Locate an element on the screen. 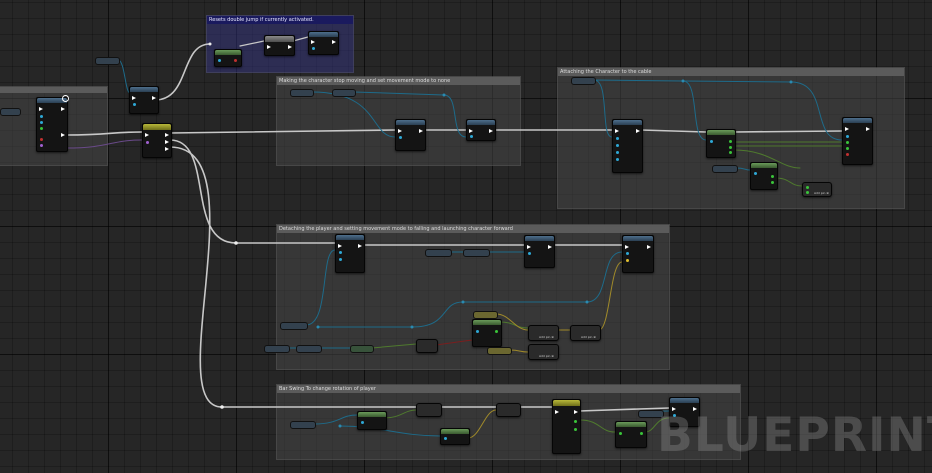  branch-node is located at coordinates (279, 45).